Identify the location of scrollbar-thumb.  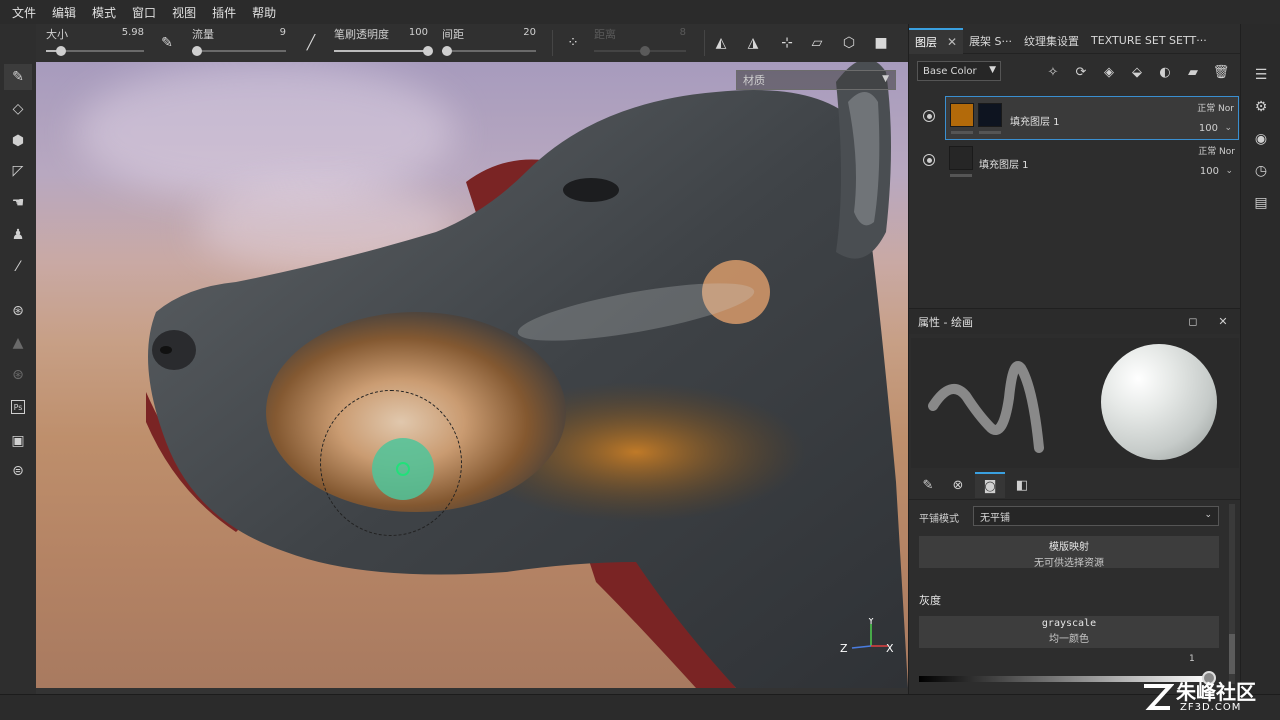
(1232, 654).